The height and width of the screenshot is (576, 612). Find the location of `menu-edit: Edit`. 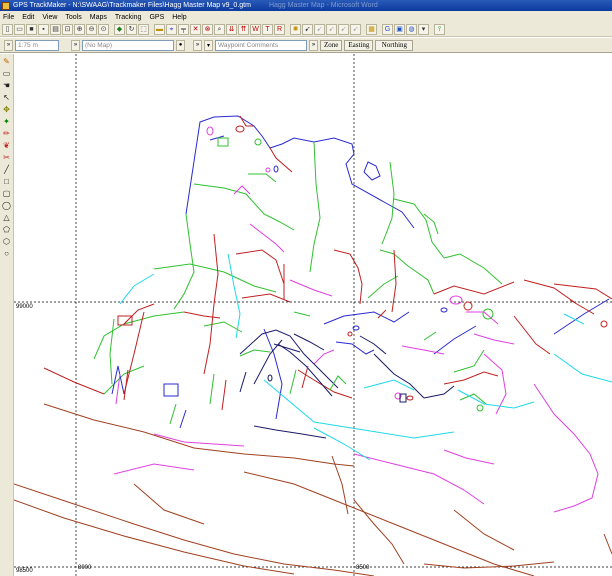

menu-edit: Edit is located at coordinates (28, 17).